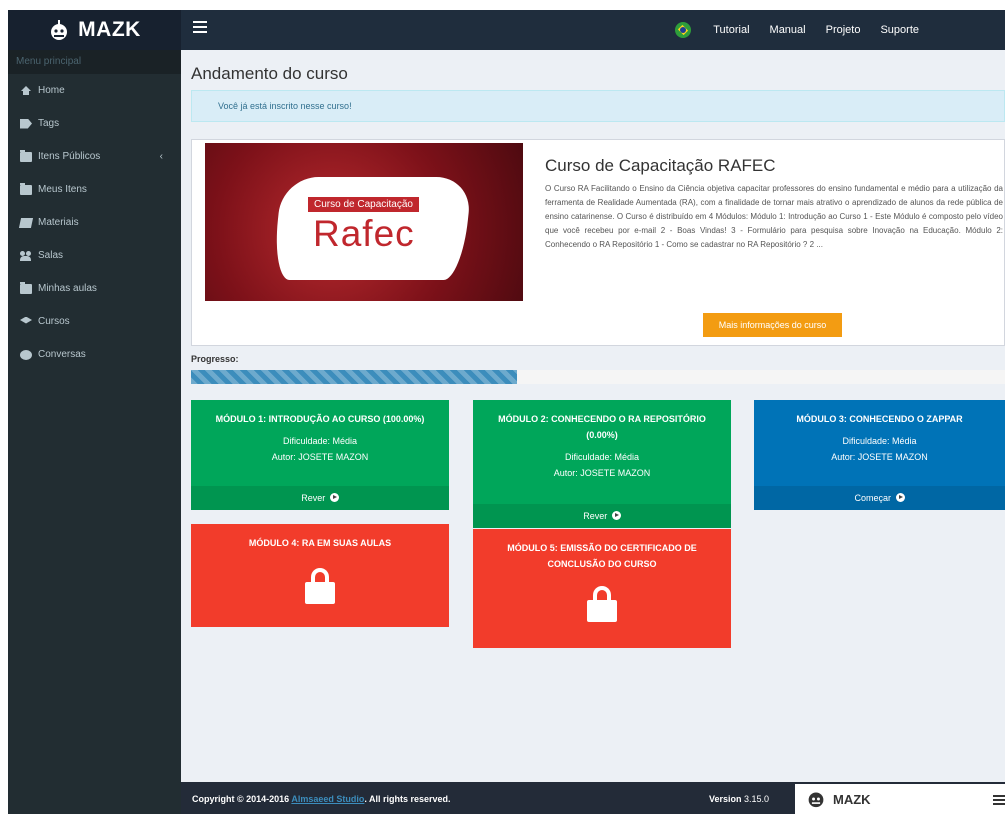  What do you see at coordinates (900, 799) in the screenshot?
I see `mini-logo-bar: MAZK` at bounding box center [900, 799].